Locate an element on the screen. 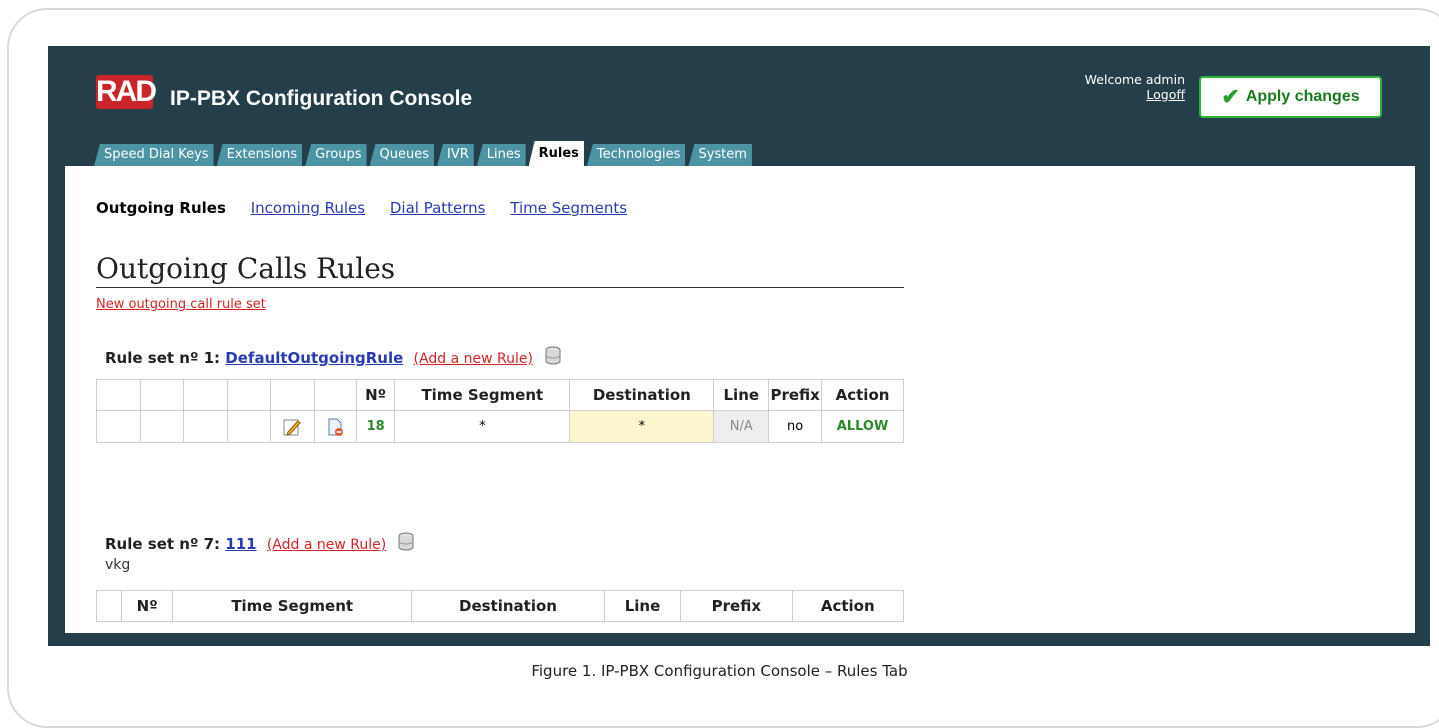 Image resolution: width=1439 pixels, height=728 pixels. checkmark-icon: ✔ is located at coordinates (1230, 96).